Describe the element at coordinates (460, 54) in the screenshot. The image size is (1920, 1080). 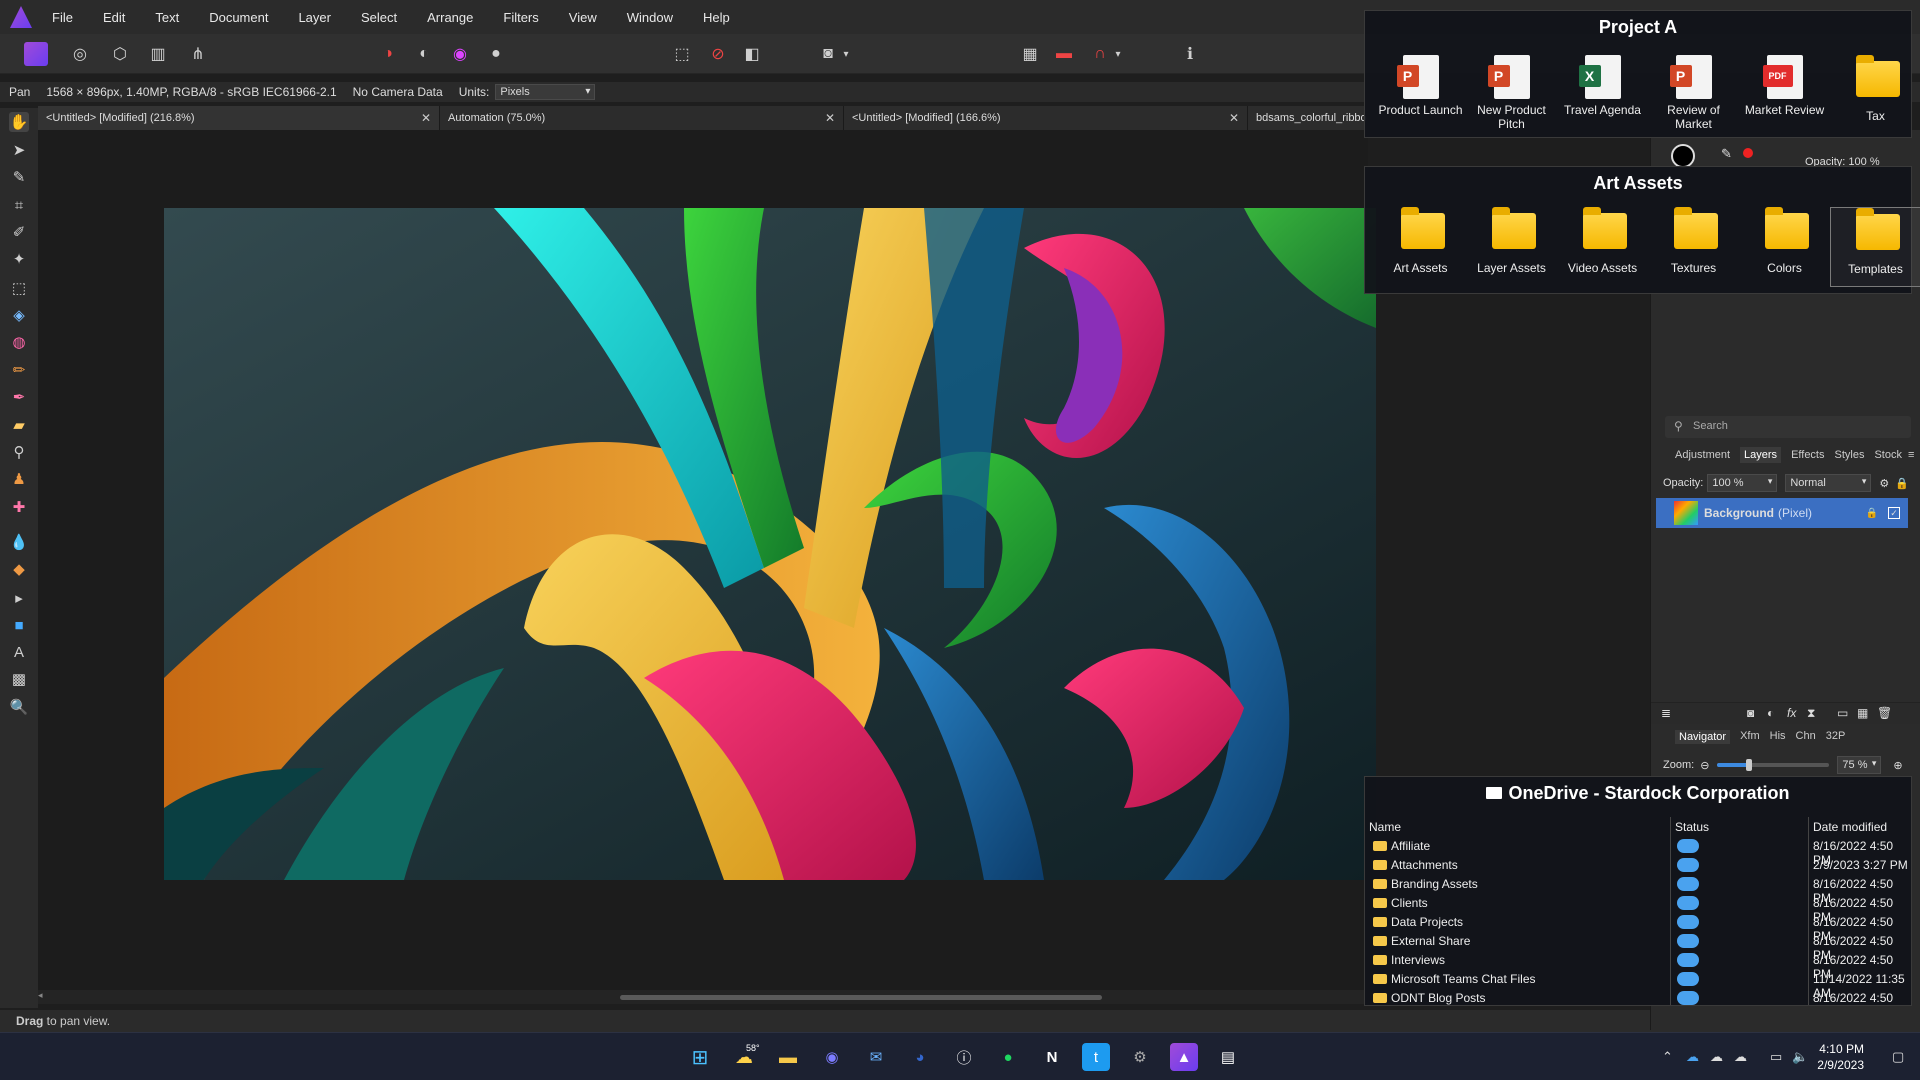
I see `auto-colors-icon: ◉` at that location.